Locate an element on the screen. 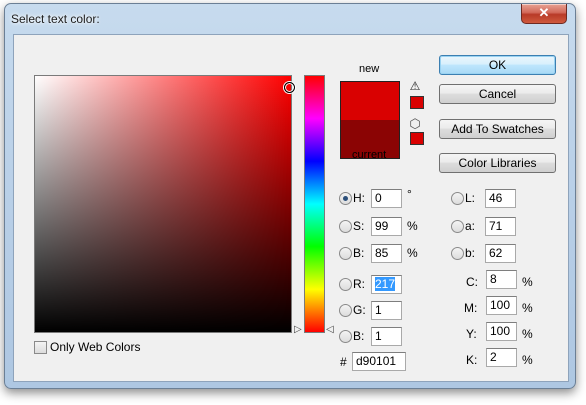 The image size is (586, 405). cube-icon: ⬡ is located at coordinates (415, 124).